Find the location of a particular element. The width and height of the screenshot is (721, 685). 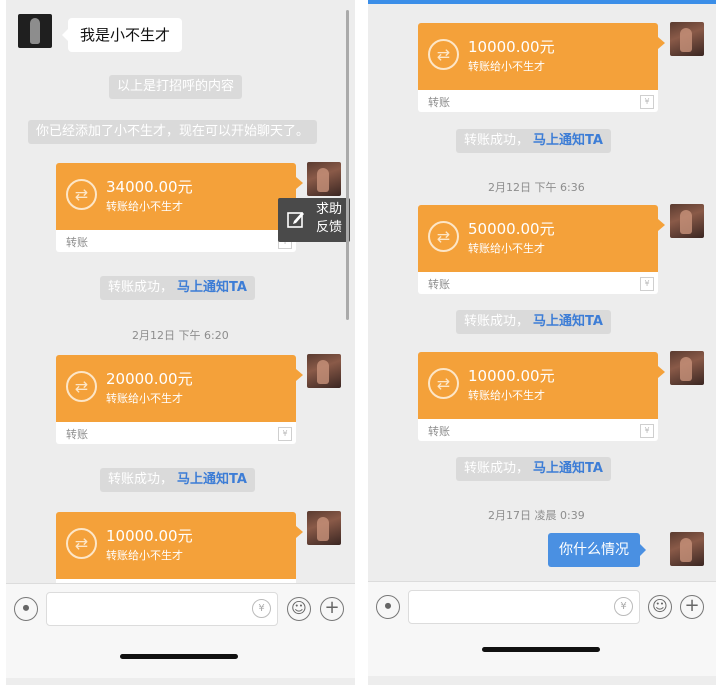

timestamp: 2月17日 凌晨 0:39 is located at coordinates (536, 515).